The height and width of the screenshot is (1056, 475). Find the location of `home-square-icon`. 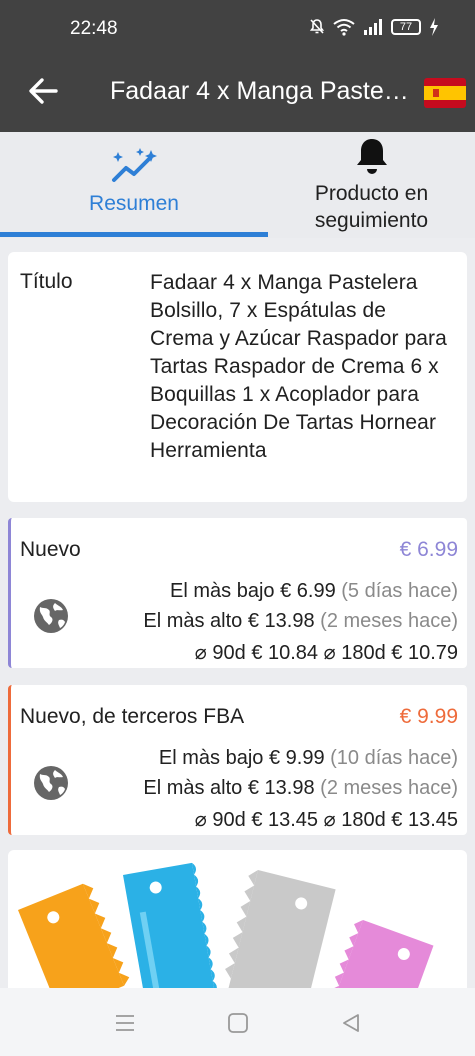

home-square-icon is located at coordinates (238, 1023).